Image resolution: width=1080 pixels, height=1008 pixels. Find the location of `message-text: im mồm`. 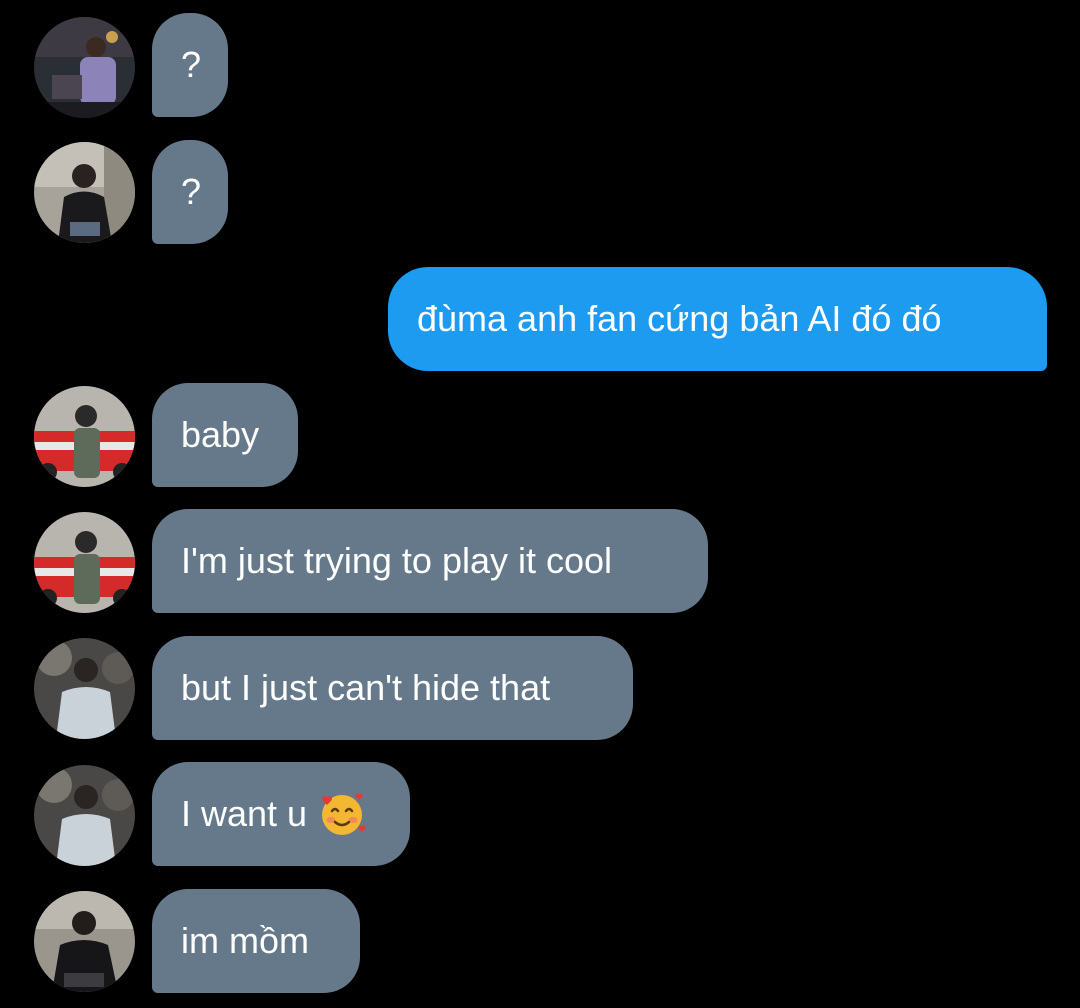

message-text: im mồm is located at coordinates (245, 940).